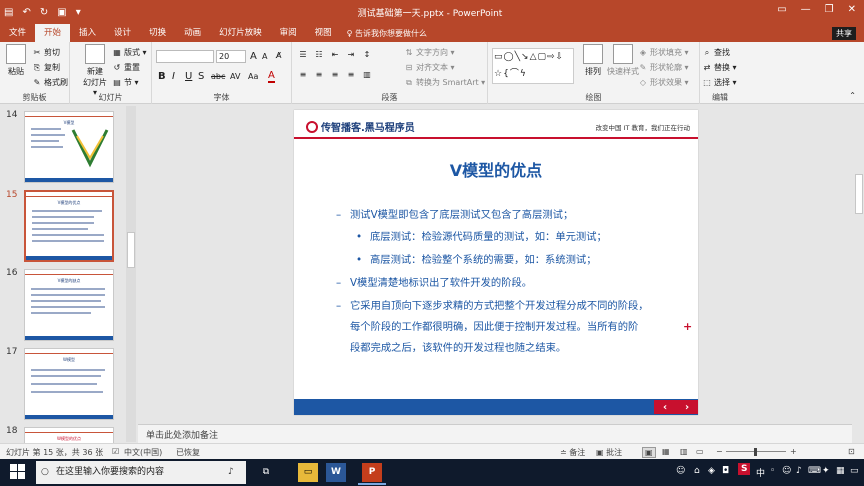 The image size is (864, 486). What do you see at coordinates (78, 12) in the screenshot?
I see `customize-qat-icon: ▾` at bounding box center [78, 12].